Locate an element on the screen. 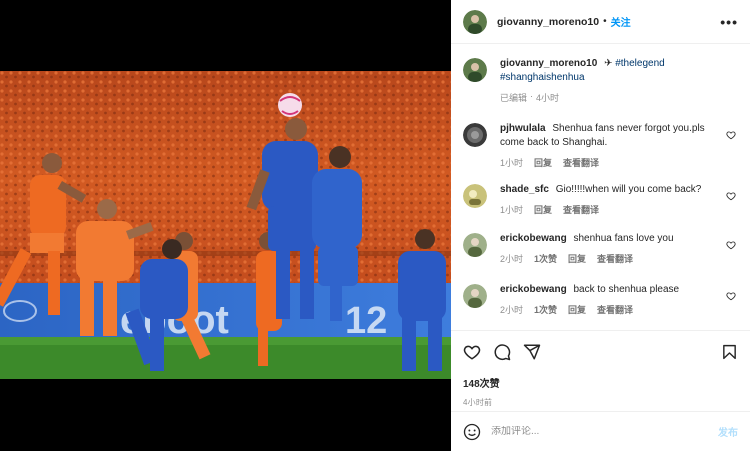  caption-time: 4小时 is located at coordinates (548, 98).